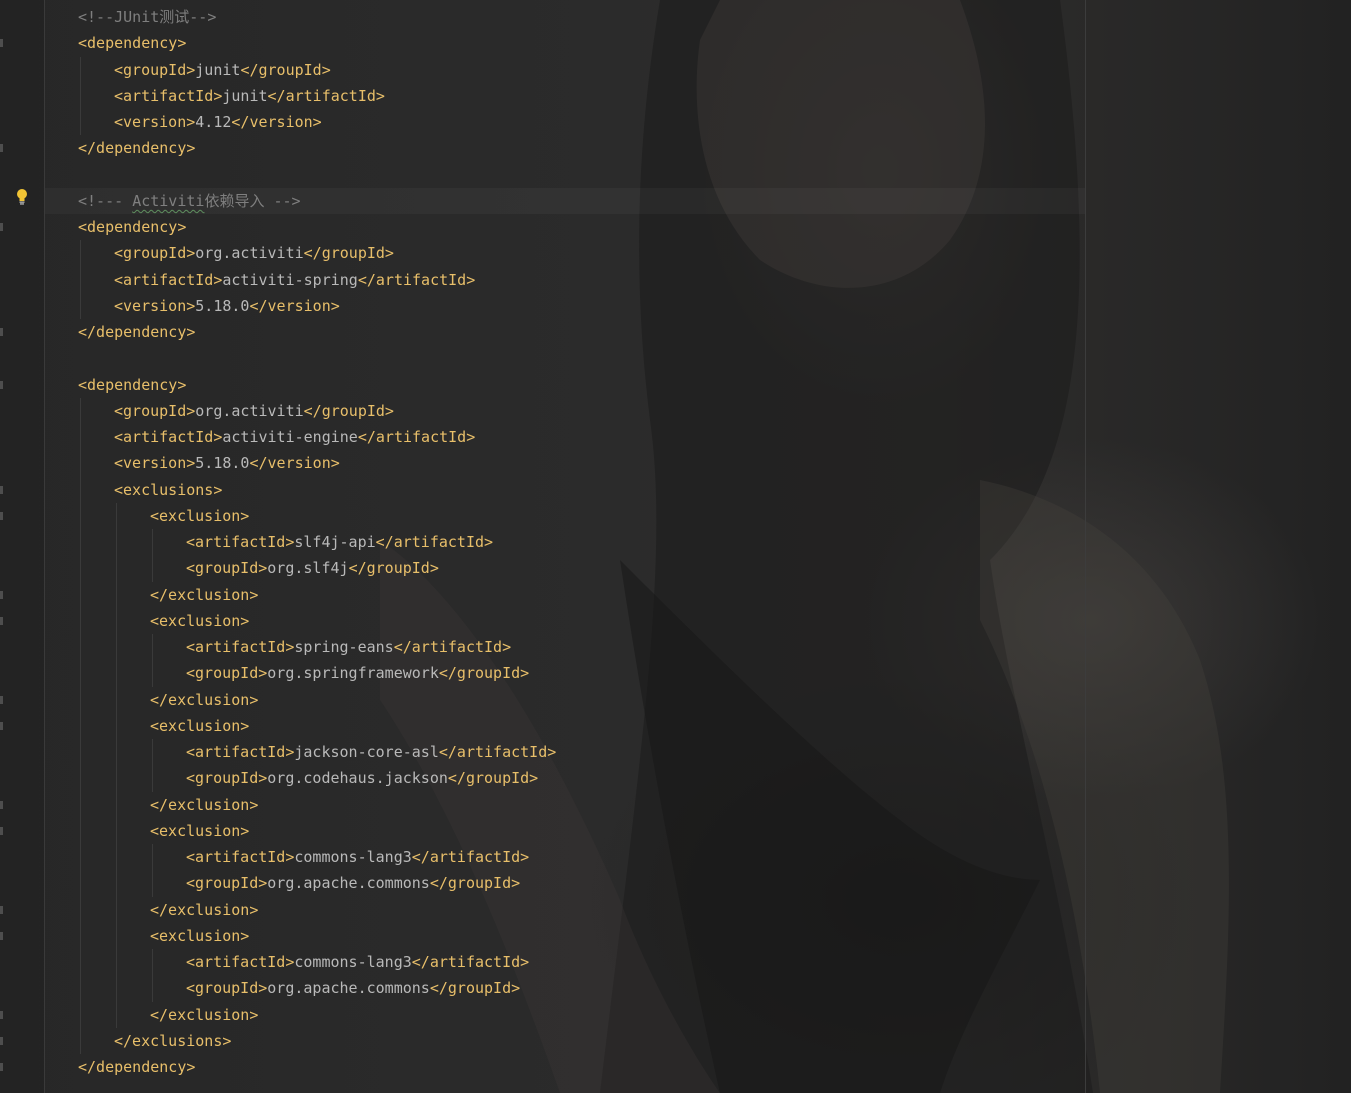 This screenshot has height=1093, width=1351. I want to click on code-line: <artifactId>slf4j-api</artifactId>, so click(308, 542).